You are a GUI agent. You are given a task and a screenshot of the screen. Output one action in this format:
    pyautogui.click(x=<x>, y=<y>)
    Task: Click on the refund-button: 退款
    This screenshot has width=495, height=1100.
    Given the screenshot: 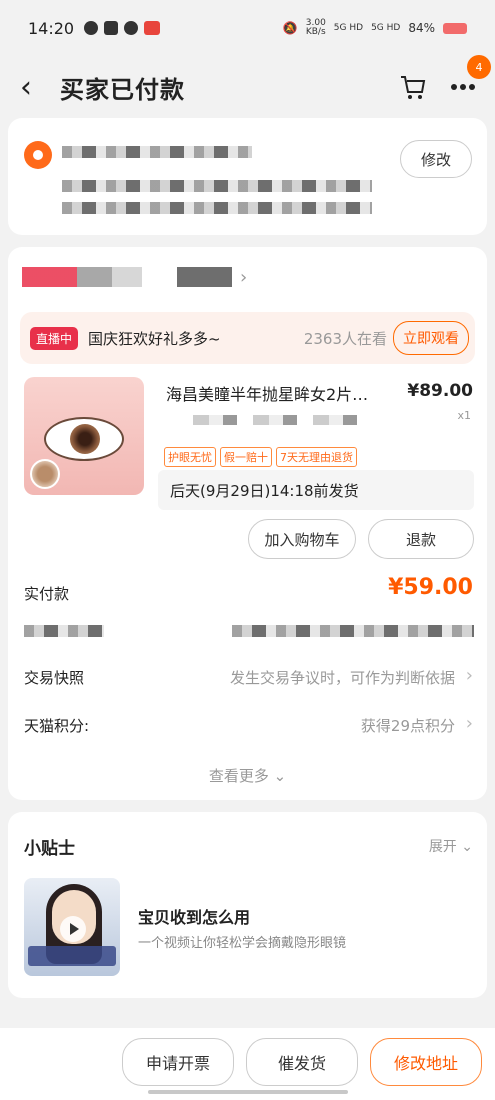 What is the action you would take?
    pyautogui.click(x=421, y=539)
    